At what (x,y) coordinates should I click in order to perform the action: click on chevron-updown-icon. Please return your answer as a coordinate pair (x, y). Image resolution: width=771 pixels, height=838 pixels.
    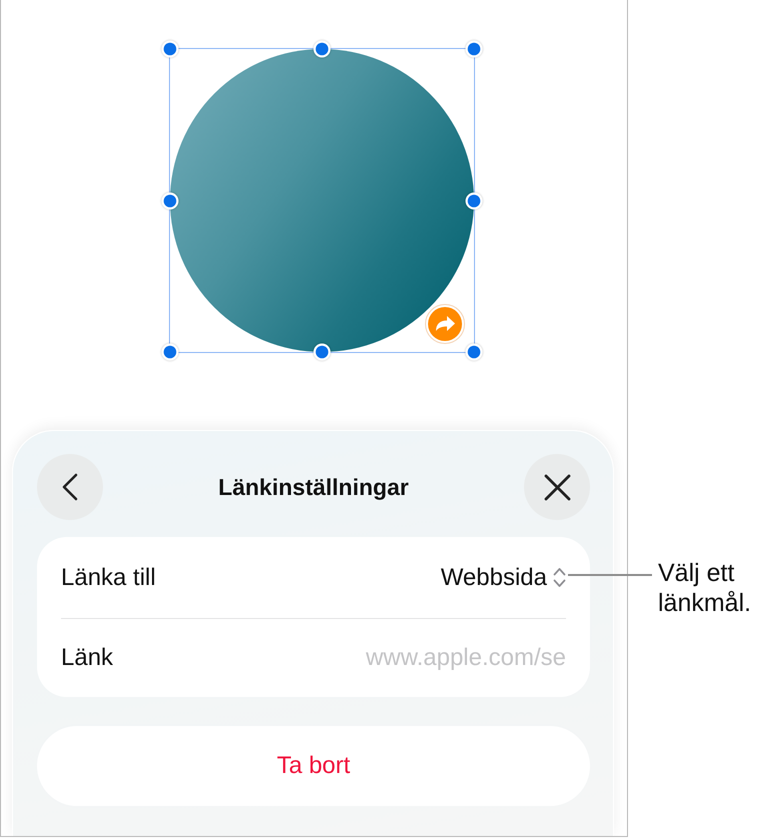
    Looking at the image, I should click on (559, 577).